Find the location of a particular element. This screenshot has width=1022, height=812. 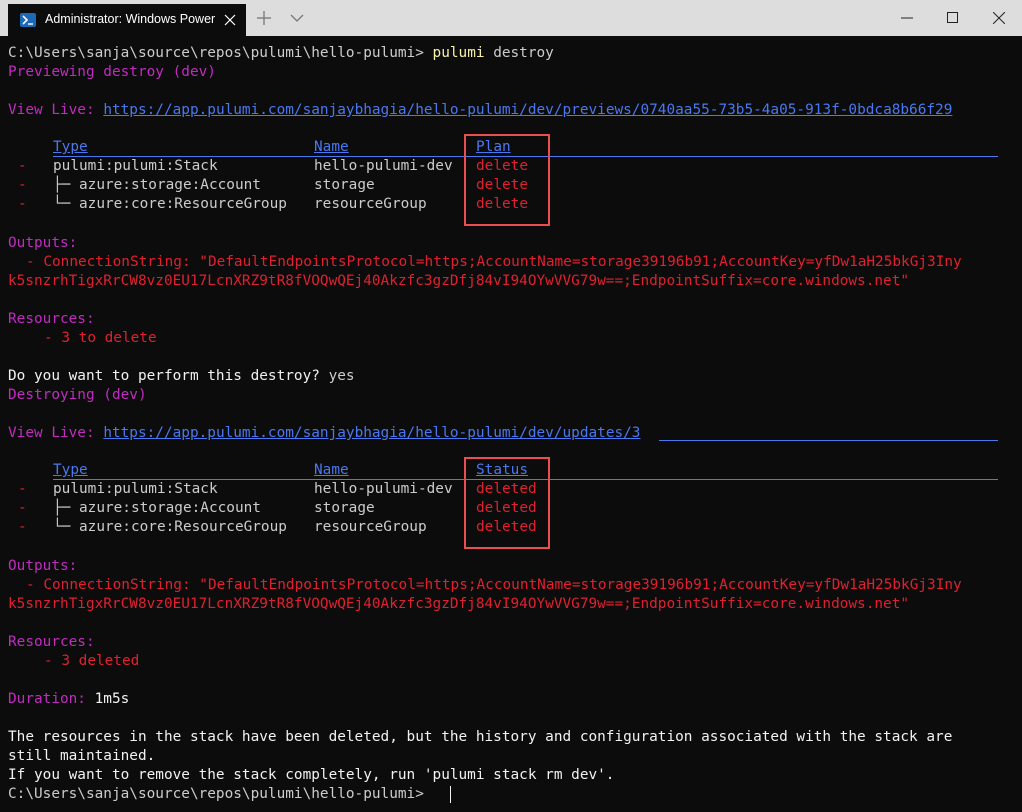

status-highlight-box is located at coordinates (507, 503).